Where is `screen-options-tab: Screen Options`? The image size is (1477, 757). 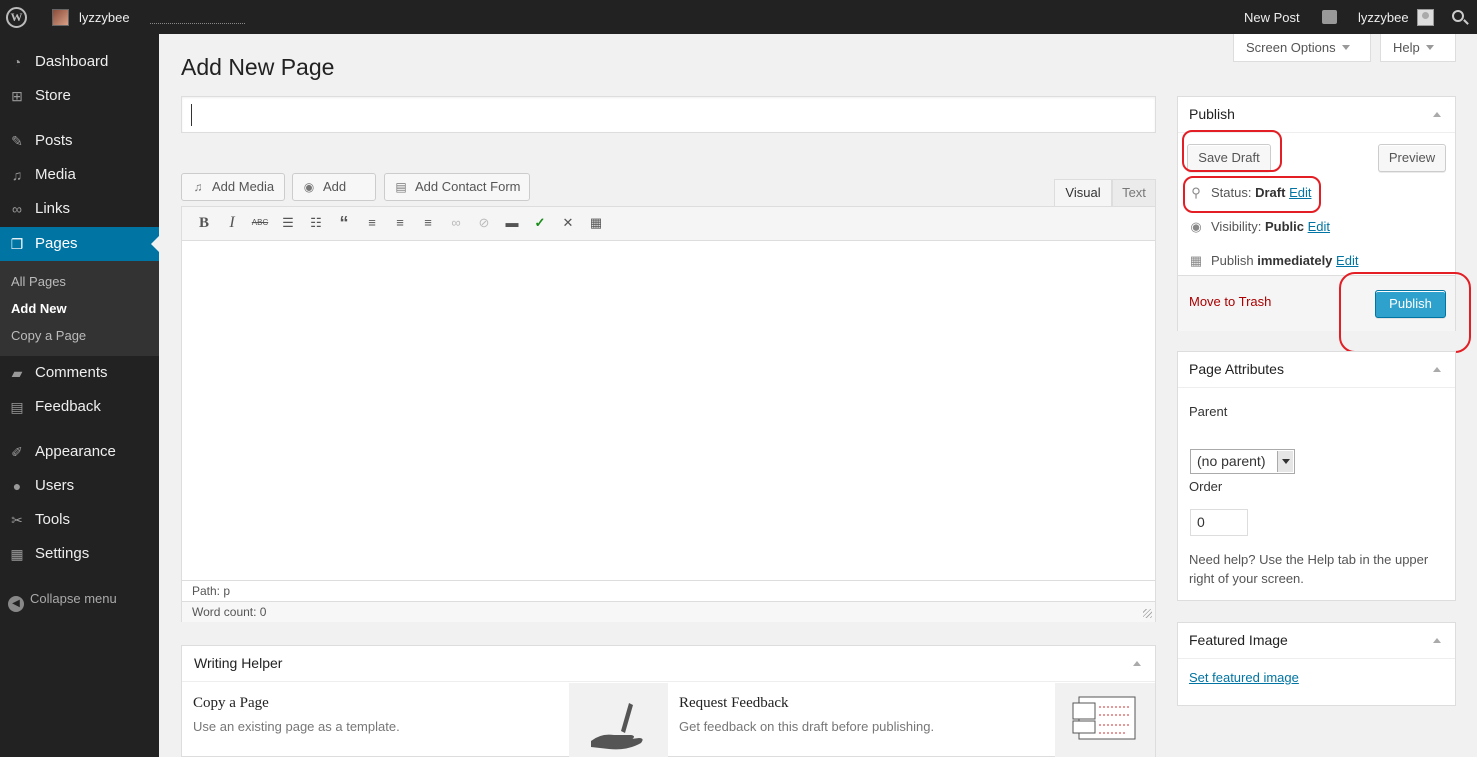
screen-options-tab: Screen Options is located at coordinates (1302, 48).